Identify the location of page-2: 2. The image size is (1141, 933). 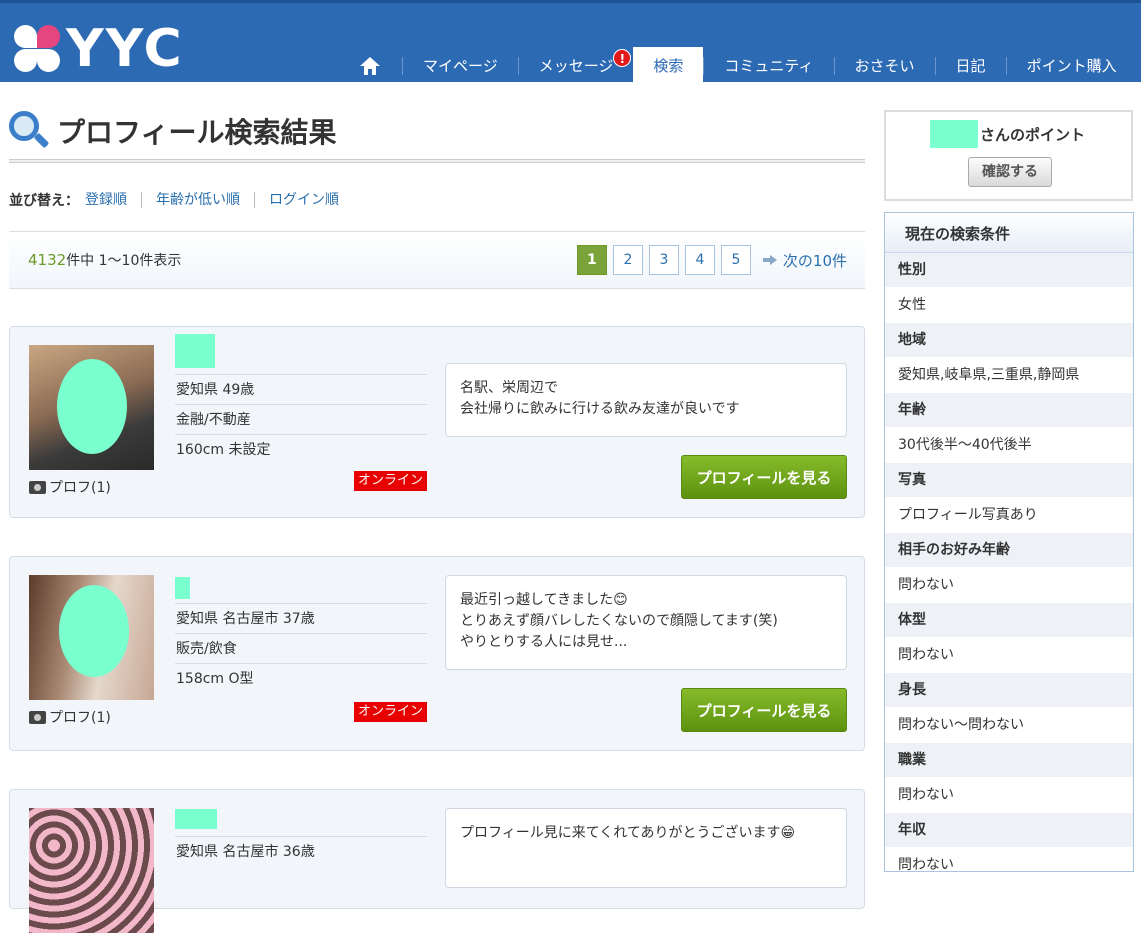
(627, 260).